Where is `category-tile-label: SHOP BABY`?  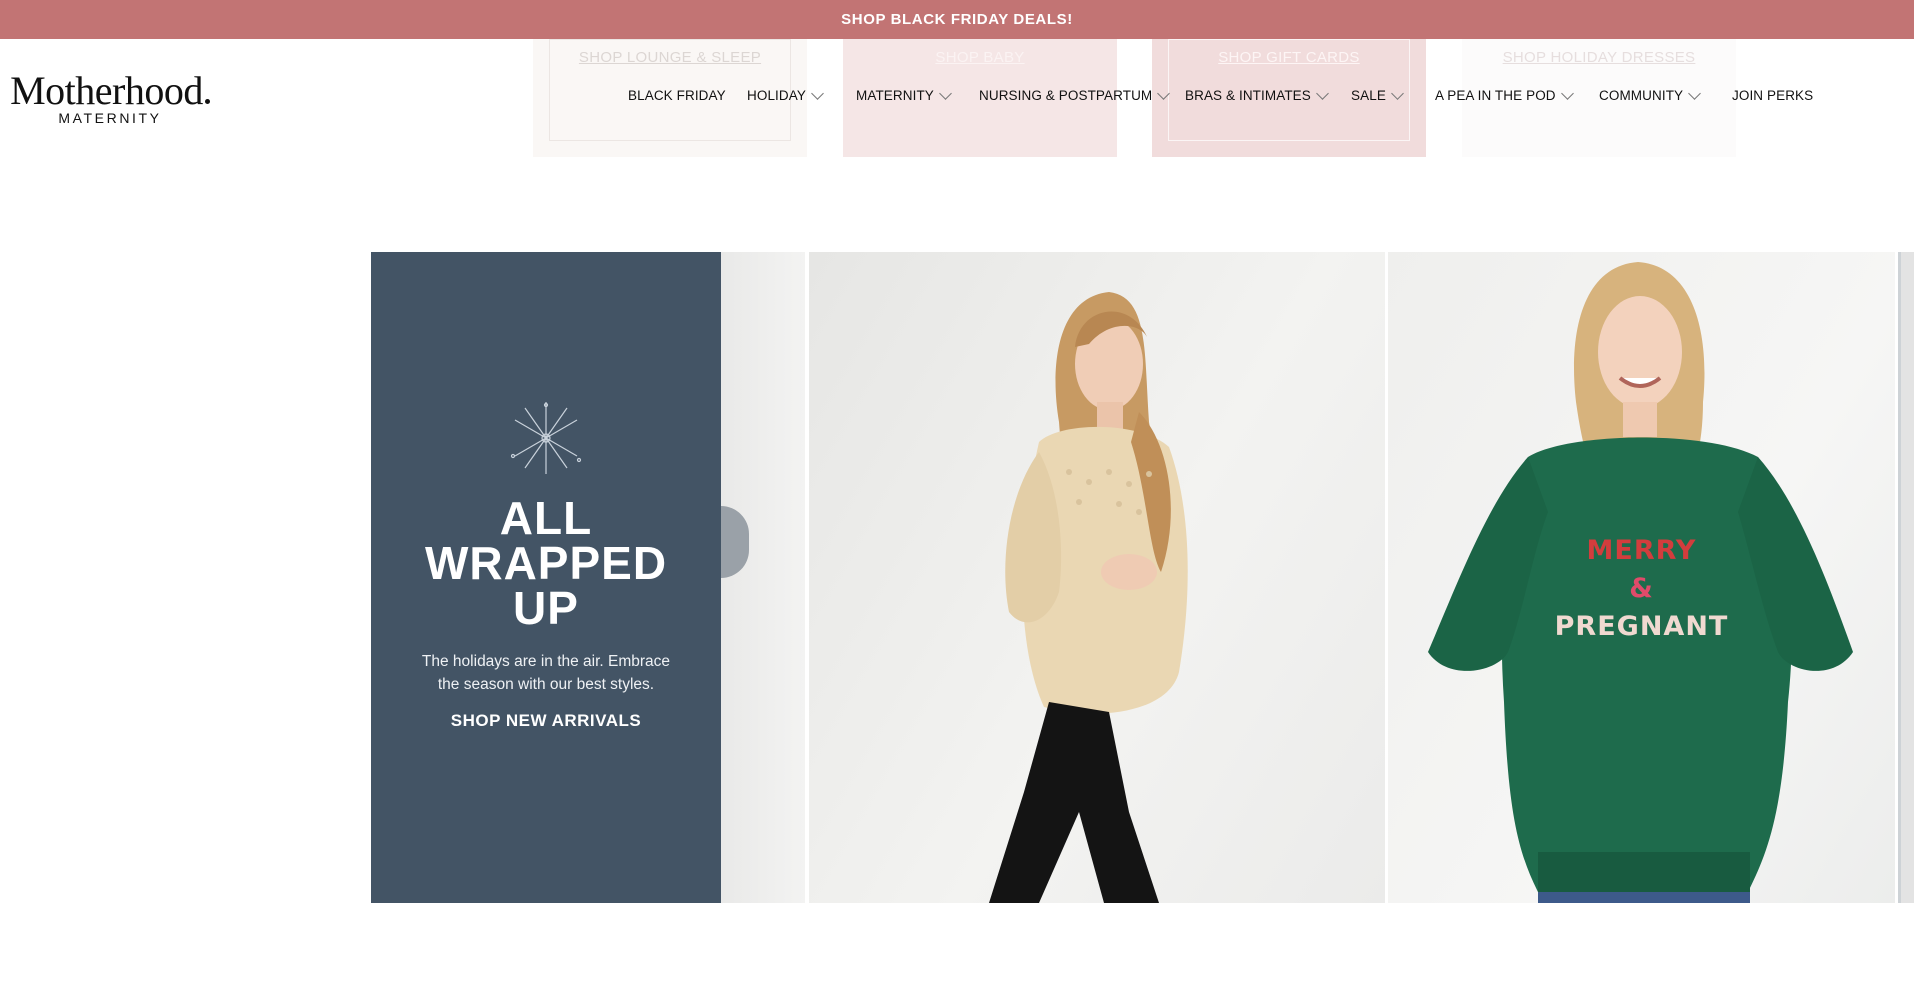 category-tile-label: SHOP BABY is located at coordinates (979, 57).